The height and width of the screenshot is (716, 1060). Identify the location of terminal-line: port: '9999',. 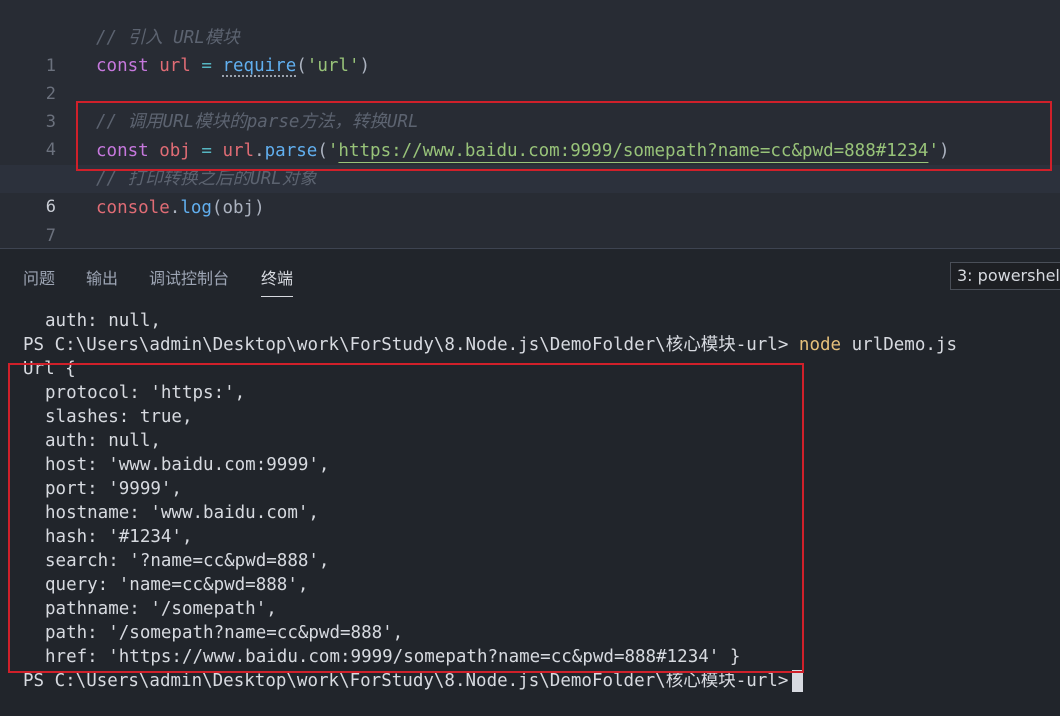
(113, 489).